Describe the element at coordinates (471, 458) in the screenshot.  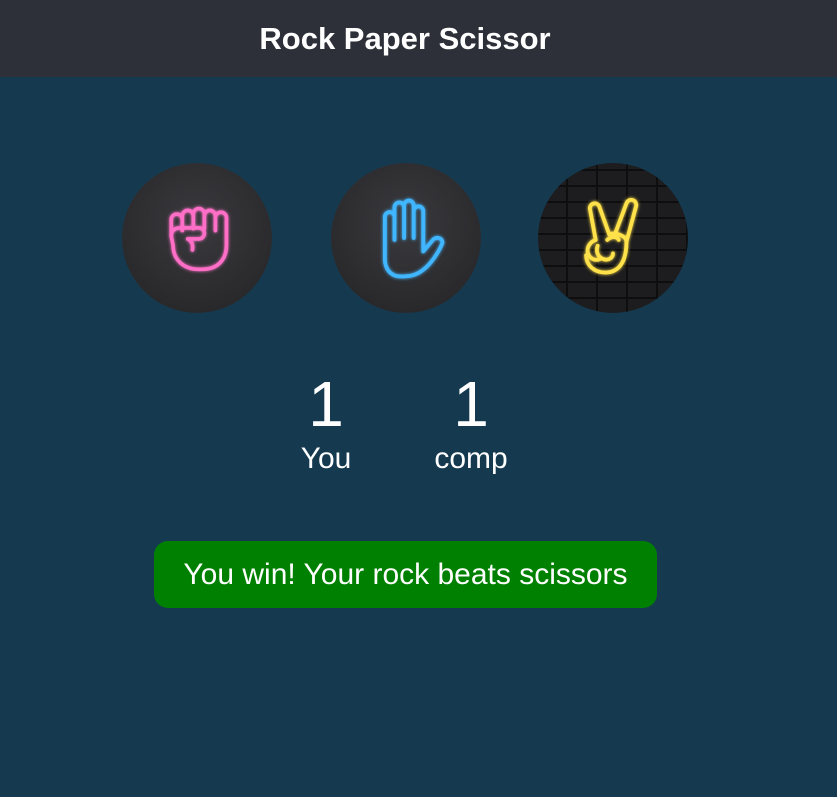
I see `comp-score-label: comp` at that location.